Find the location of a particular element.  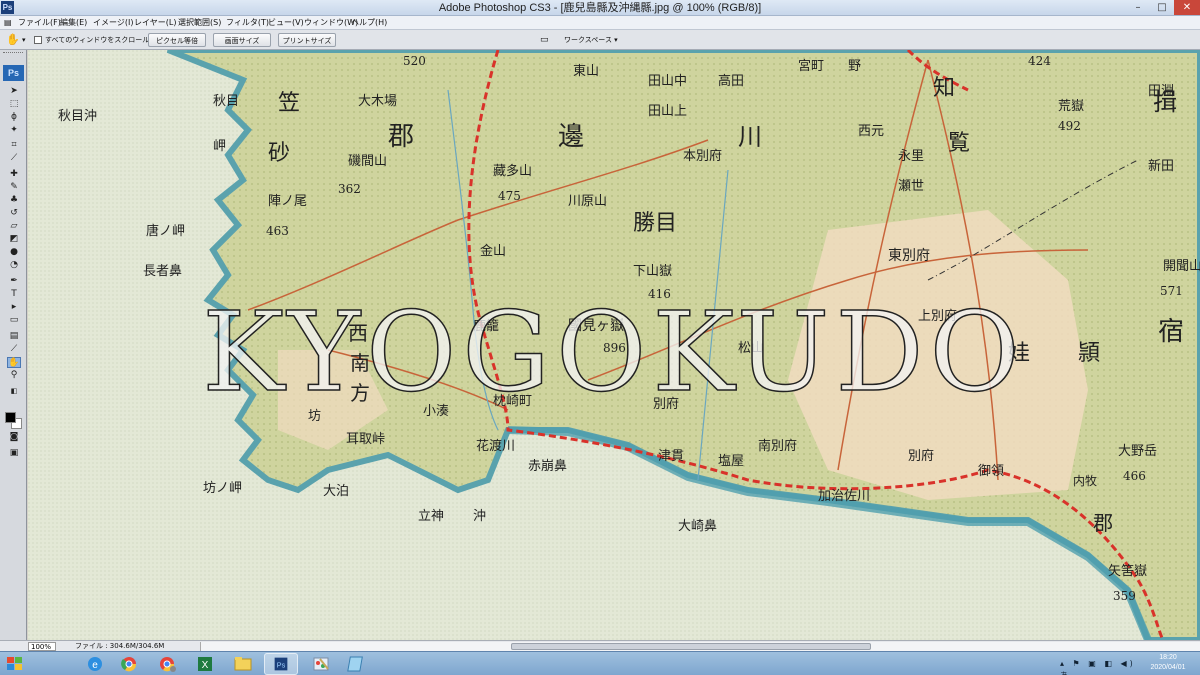

clock-time: 18:20 is located at coordinates (1168, 657).